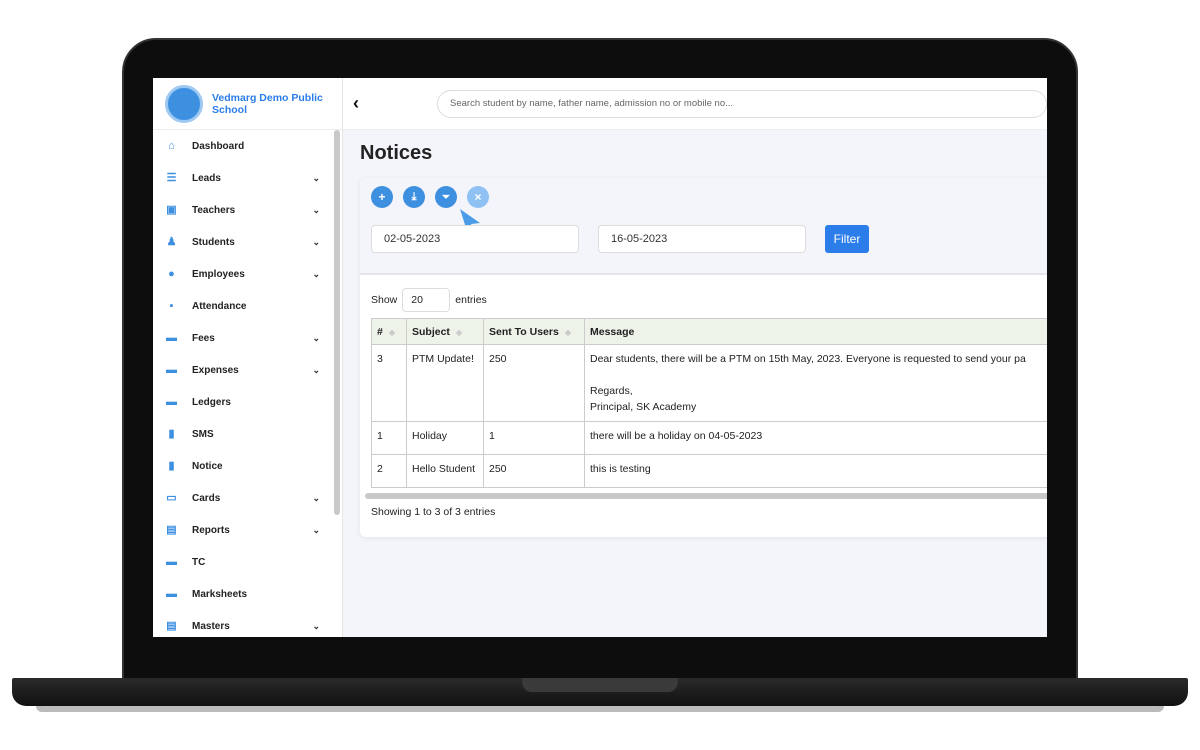 Image resolution: width=1200 pixels, height=750 pixels. What do you see at coordinates (847, 239) in the screenshot?
I see `filter-button: Filter` at bounding box center [847, 239].